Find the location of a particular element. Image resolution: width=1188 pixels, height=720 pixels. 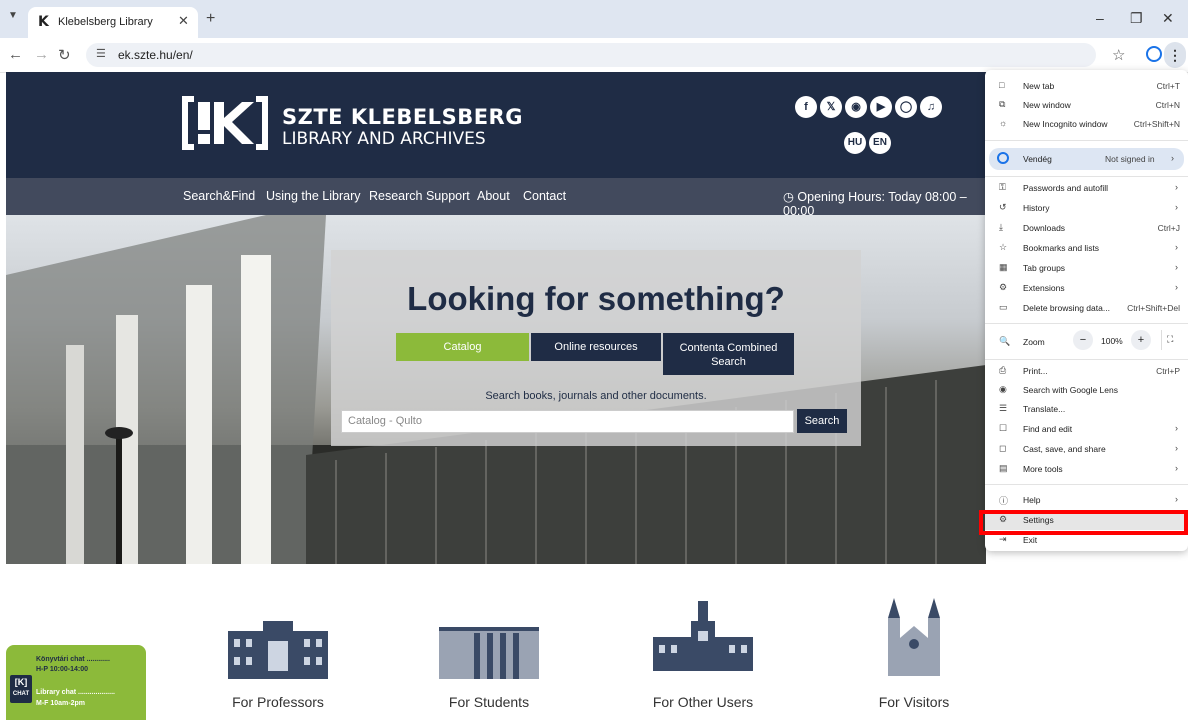

profile-status: Not signed in is located at coordinates (1130, 159).